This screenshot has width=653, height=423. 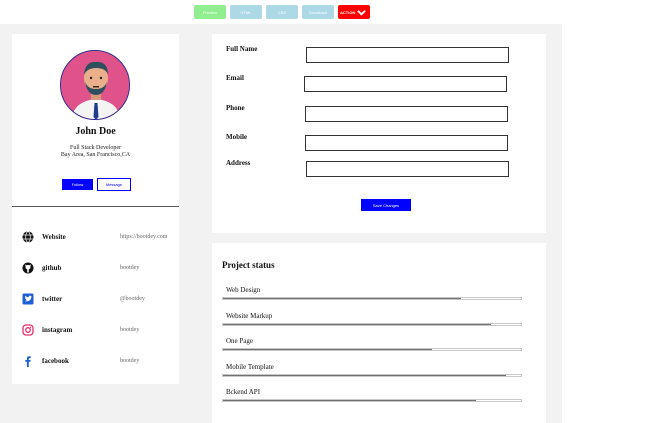 I want to click on form-row-mobile: Mobile, so click(x=371, y=142).